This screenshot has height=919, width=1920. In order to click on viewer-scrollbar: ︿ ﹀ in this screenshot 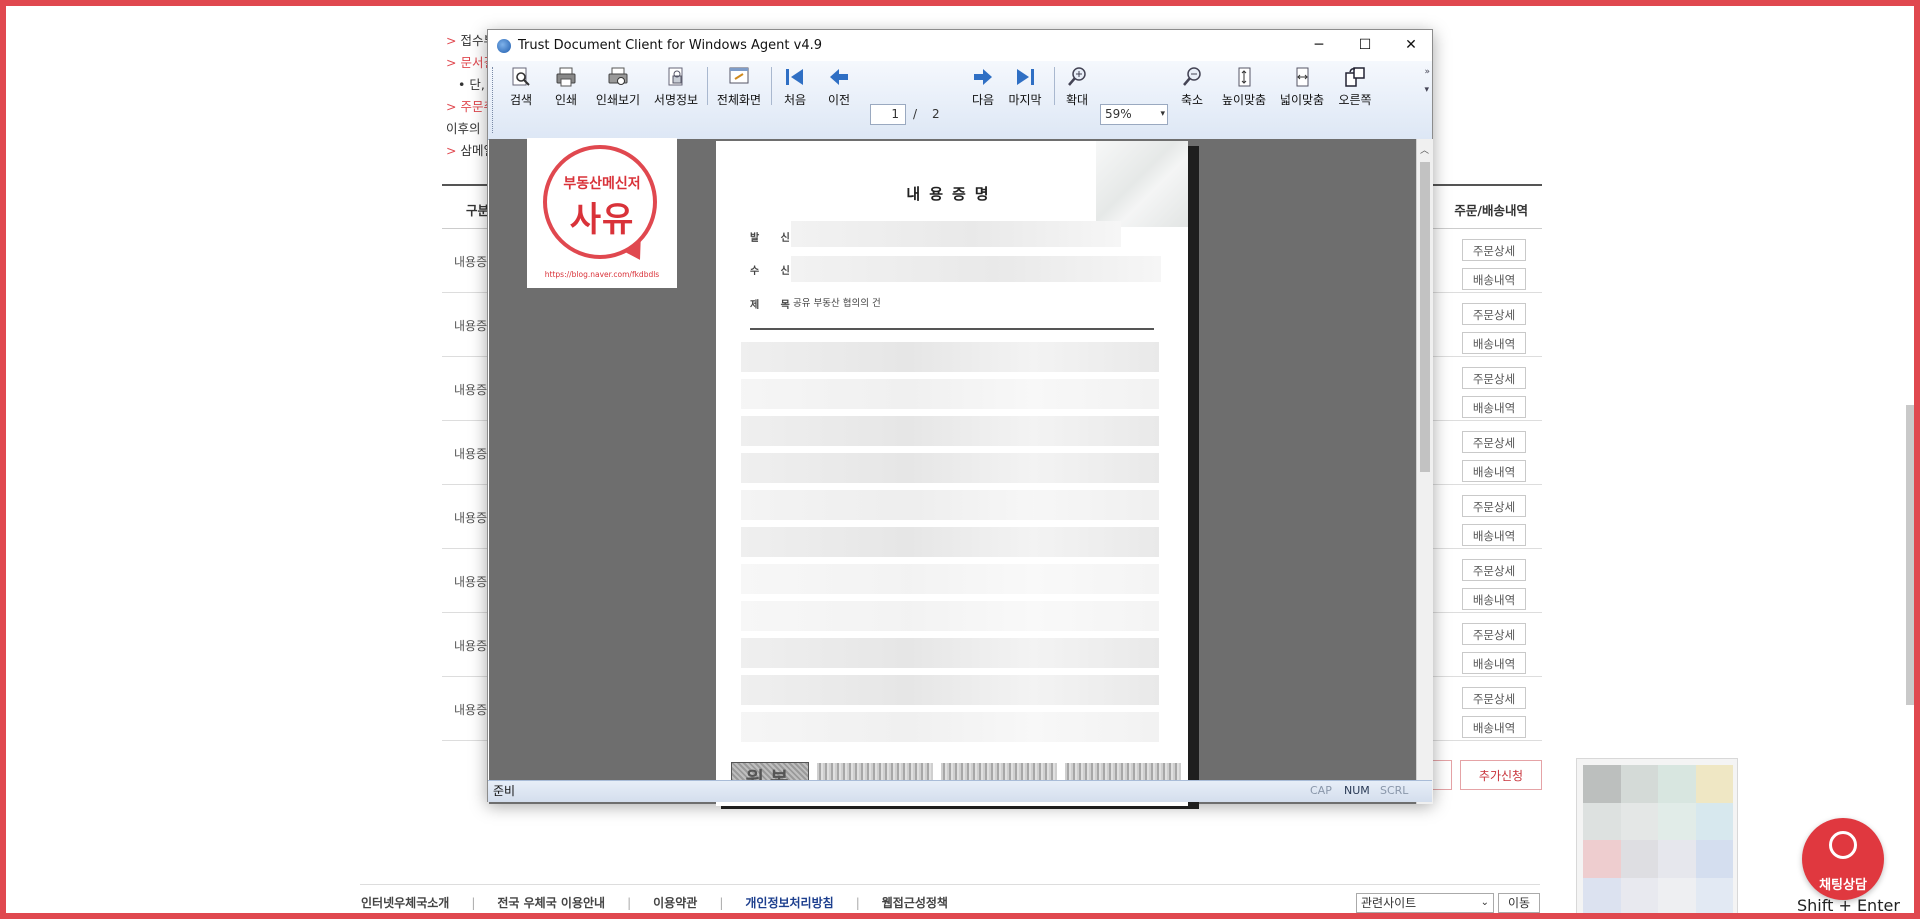, I will do `click(1424, 471)`.